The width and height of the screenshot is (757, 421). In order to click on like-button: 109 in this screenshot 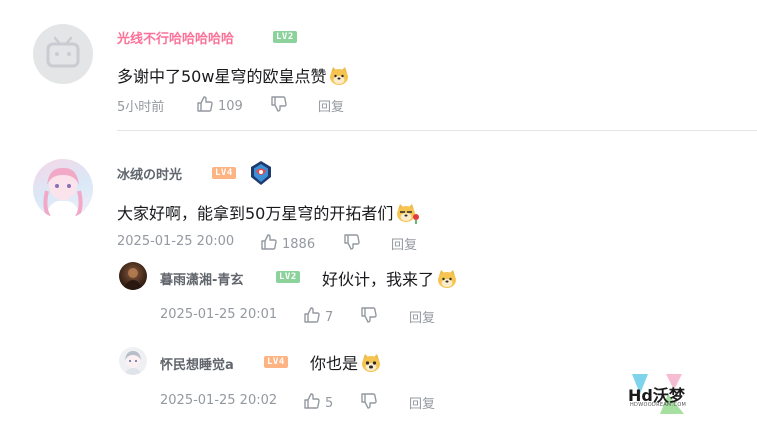, I will do `click(219, 106)`.